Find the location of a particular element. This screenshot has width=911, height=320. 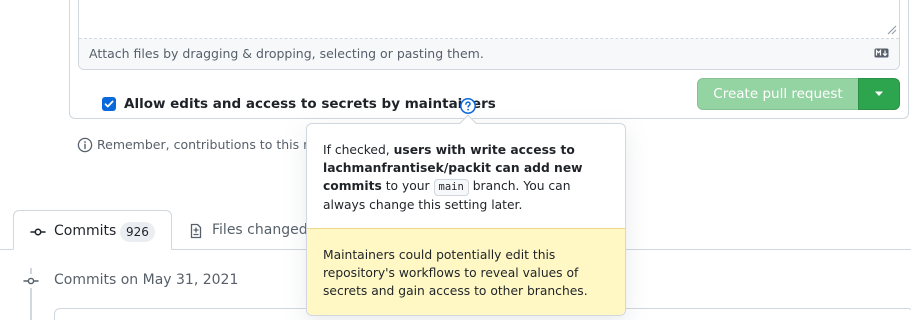

pr-body-textarea is located at coordinates (489, 19).